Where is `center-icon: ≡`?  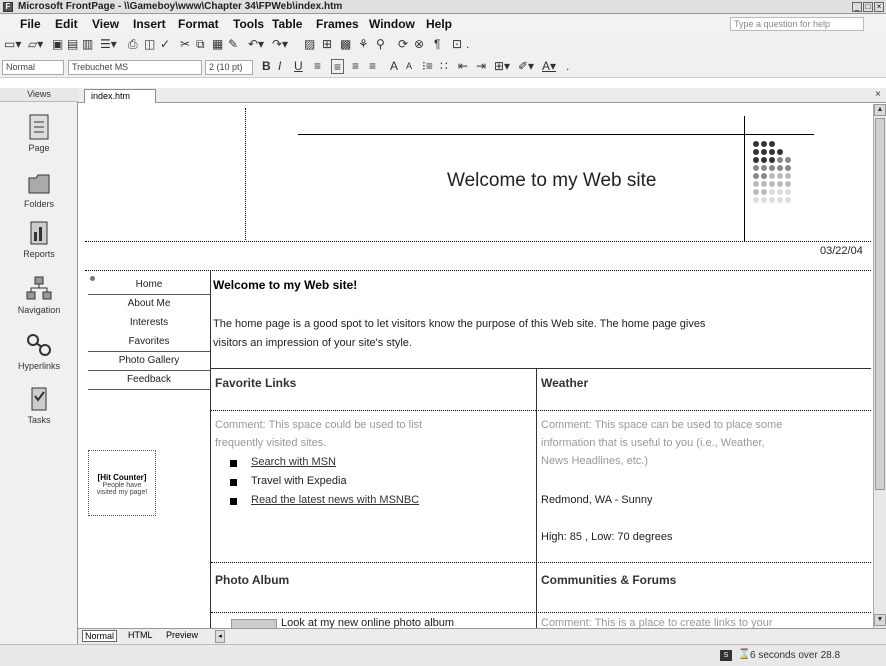
center-icon: ≡ is located at coordinates (338, 66).